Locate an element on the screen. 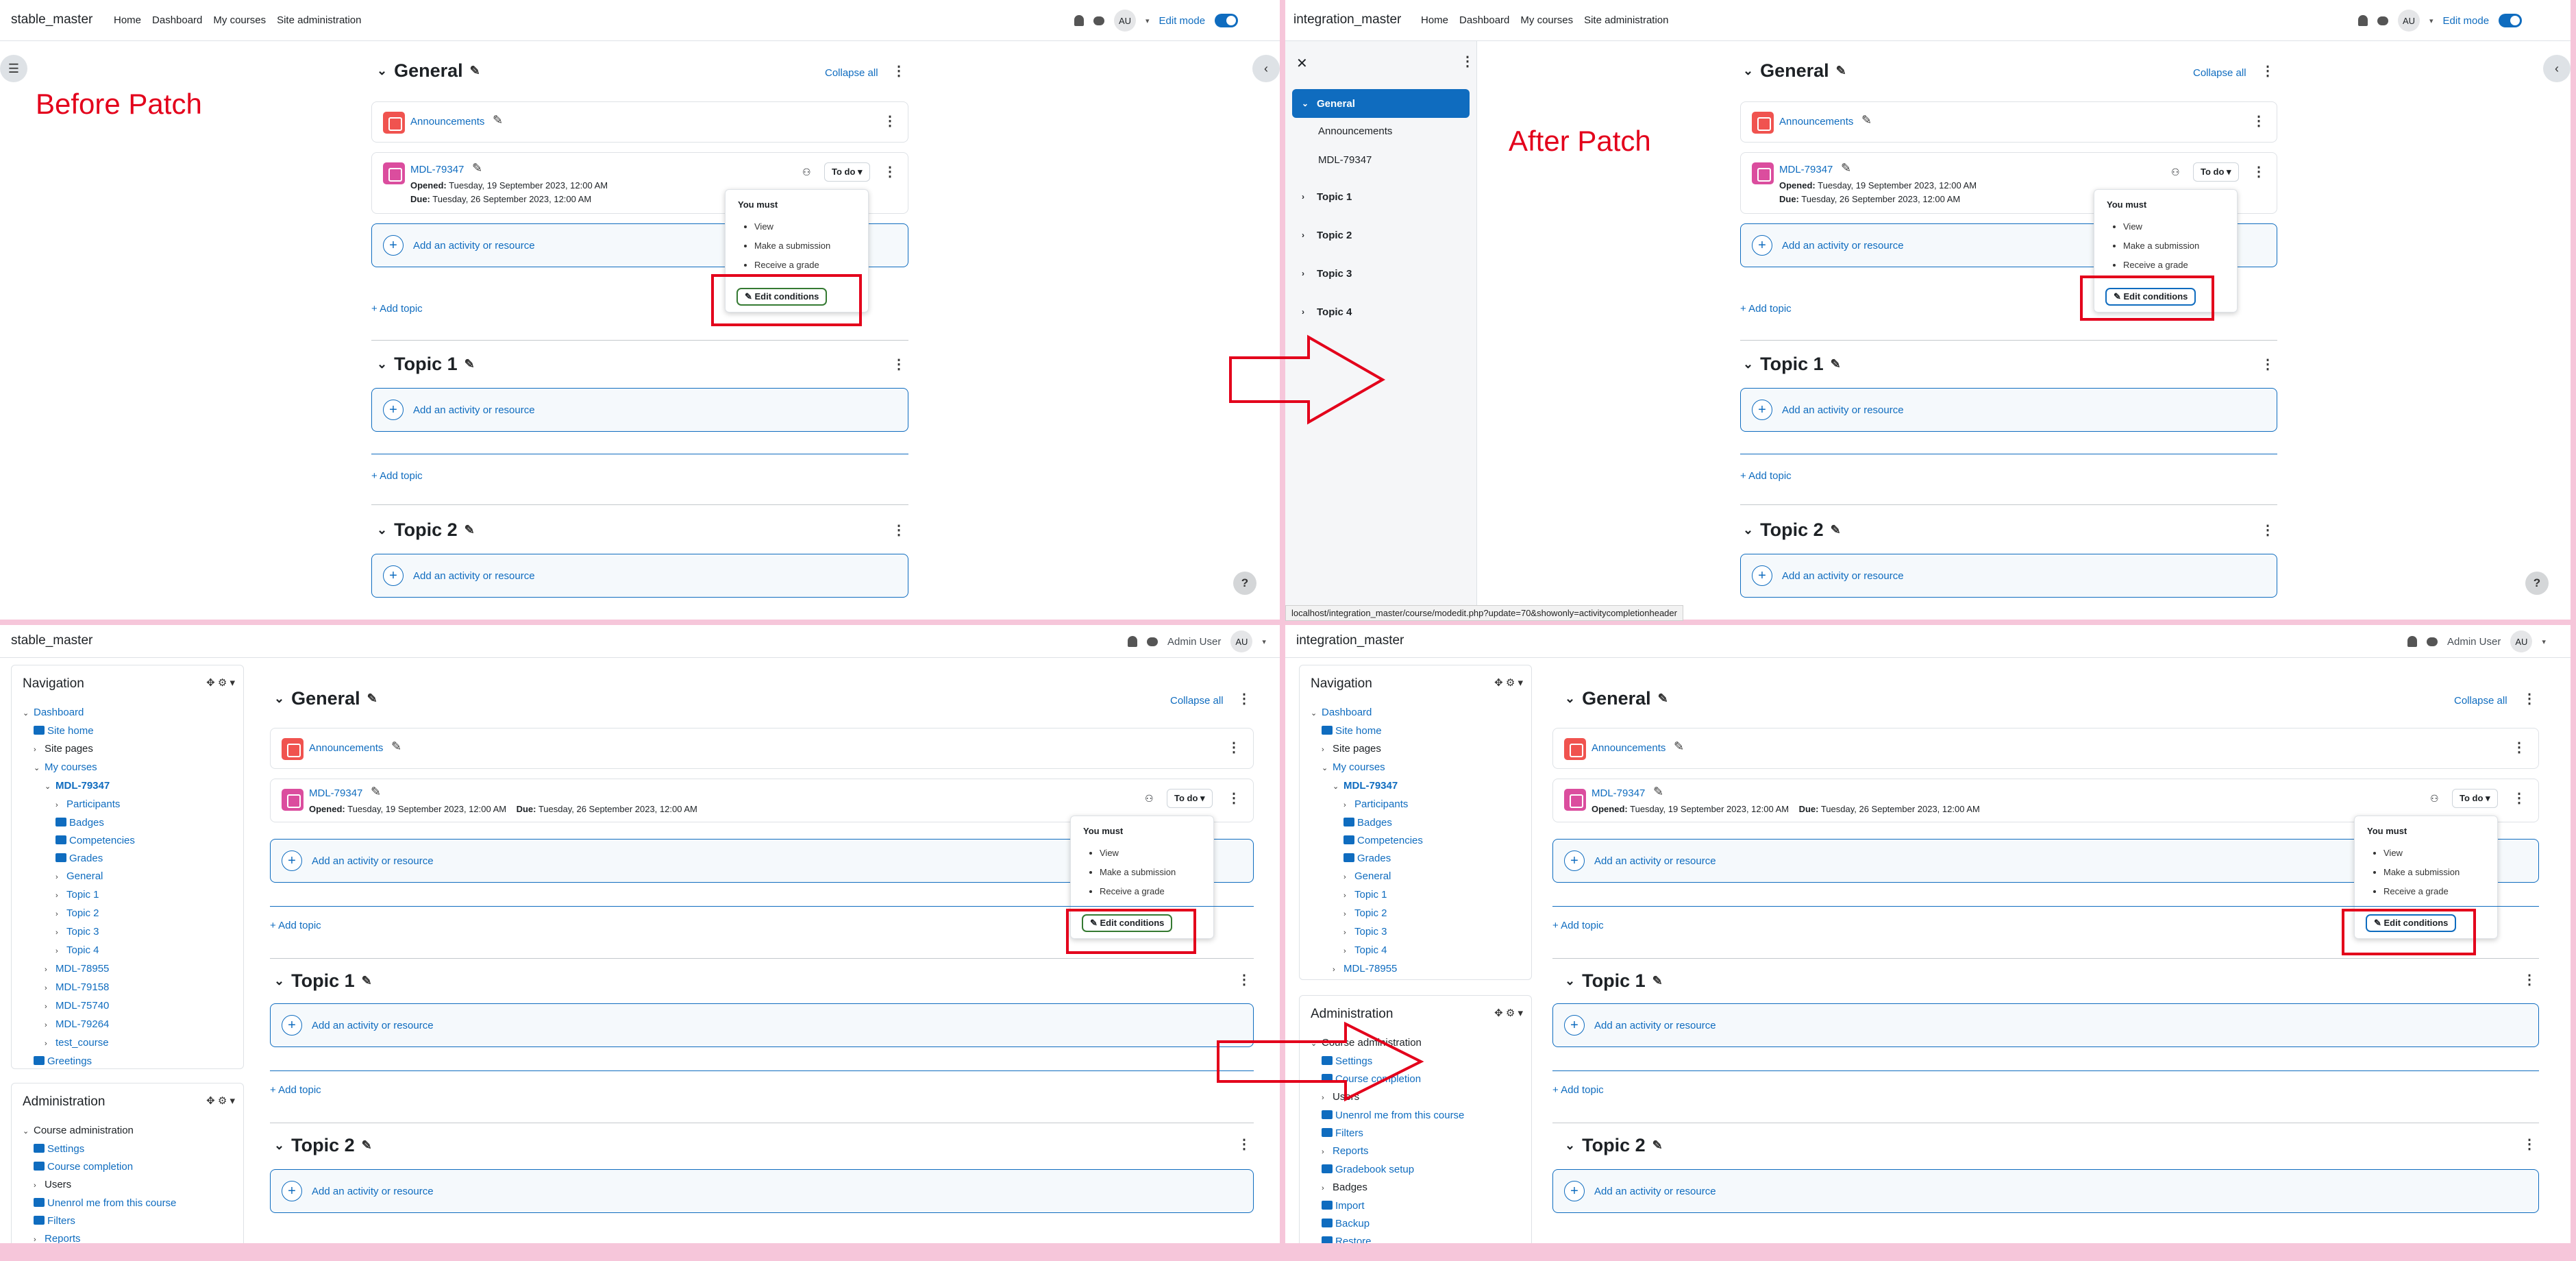 This screenshot has height=1261, width=2576. tree-item: ⌄ My courses is located at coordinates (1367, 768).